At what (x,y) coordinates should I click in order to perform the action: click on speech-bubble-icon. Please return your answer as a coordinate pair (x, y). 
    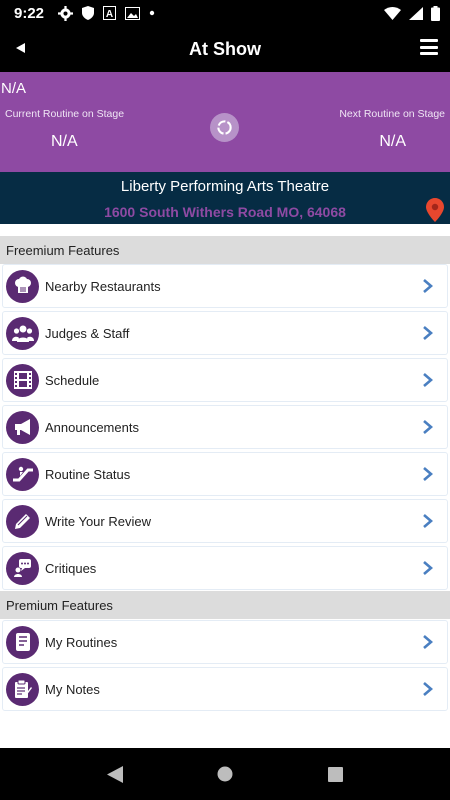
    Looking at the image, I should click on (22, 568).